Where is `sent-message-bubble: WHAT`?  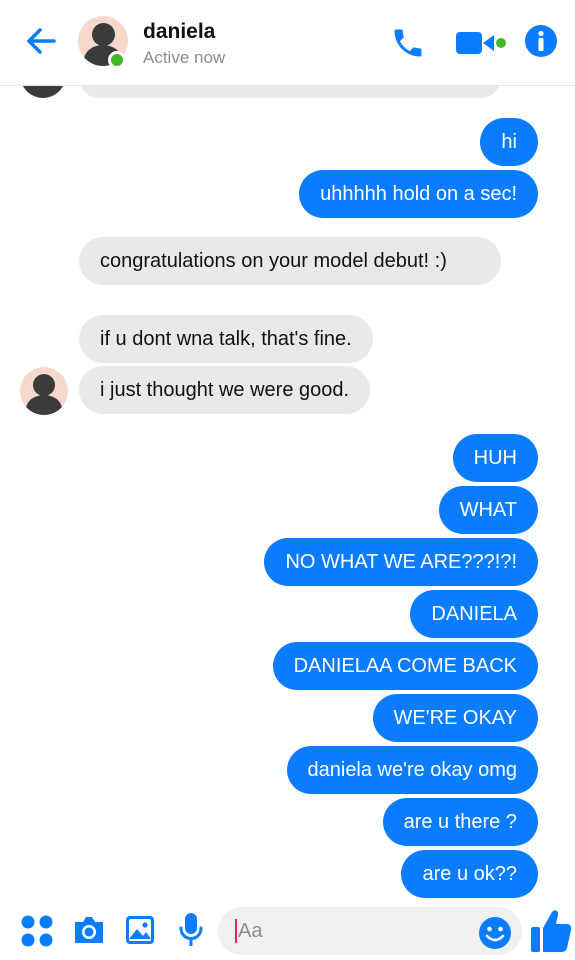 sent-message-bubble: WHAT is located at coordinates (488, 510).